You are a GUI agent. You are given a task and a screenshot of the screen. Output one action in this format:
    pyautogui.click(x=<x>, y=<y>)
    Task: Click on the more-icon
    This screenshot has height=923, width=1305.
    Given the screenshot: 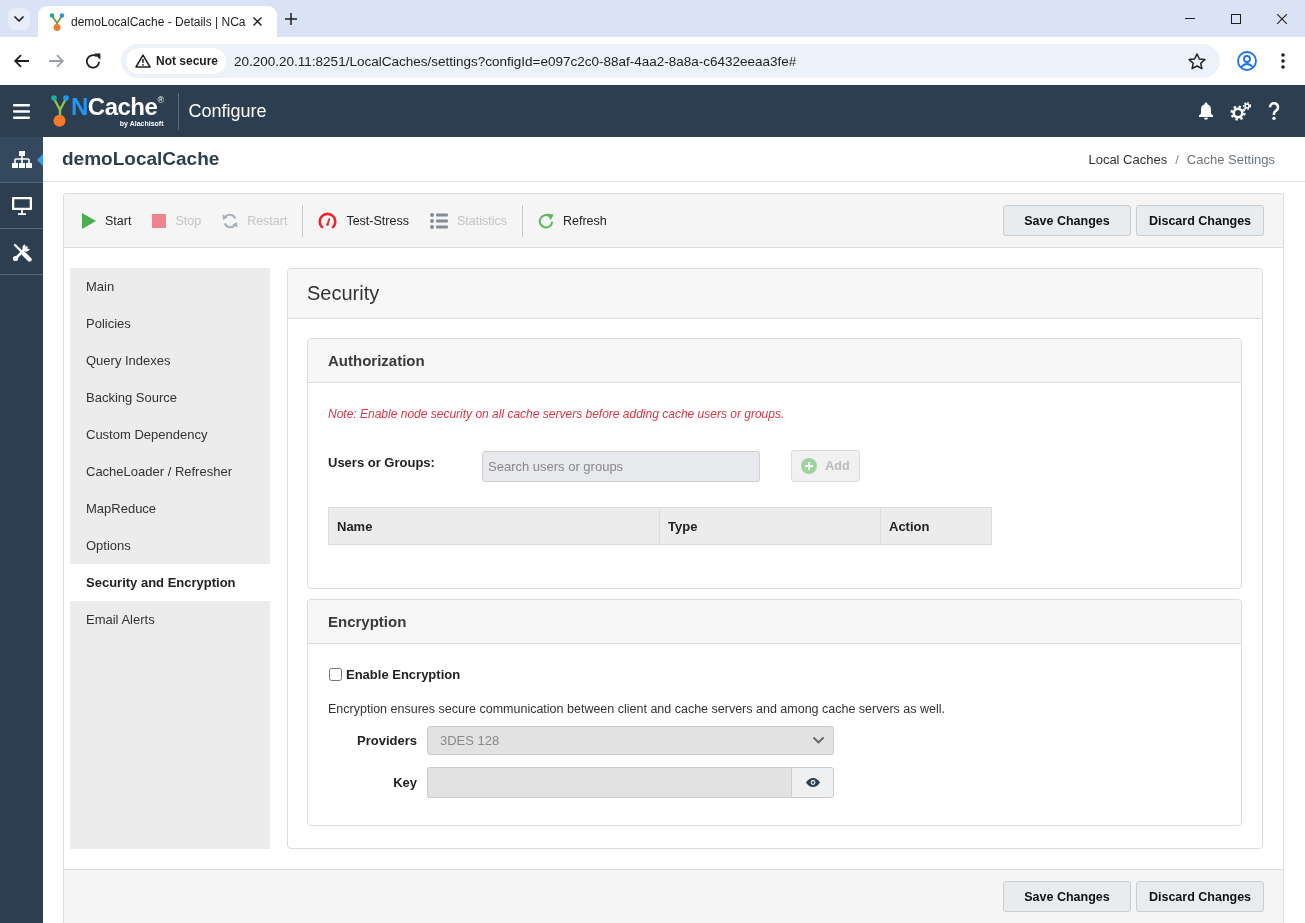 What is the action you would take?
    pyautogui.click(x=1283, y=61)
    